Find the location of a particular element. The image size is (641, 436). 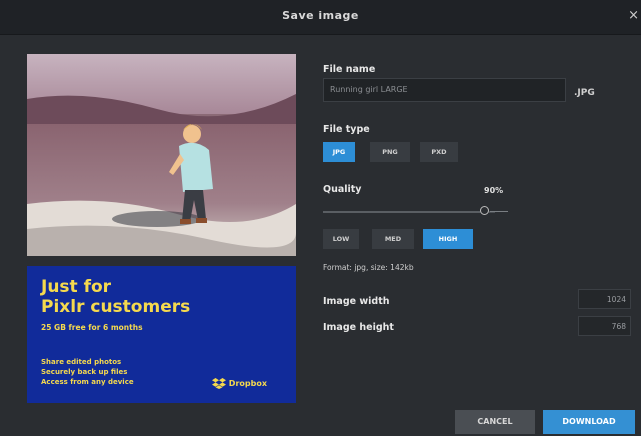

image-width-input: 1024 is located at coordinates (604, 299).